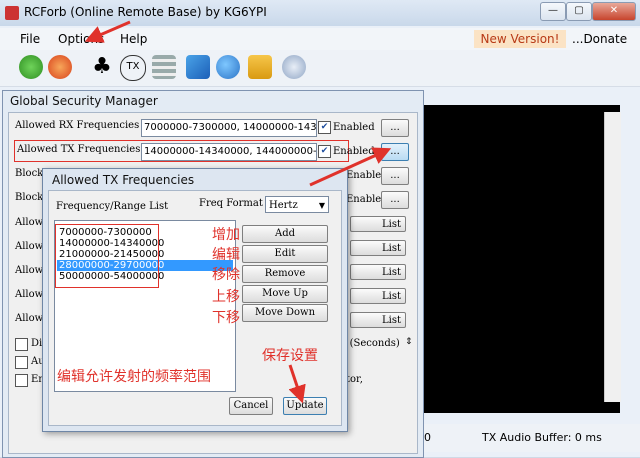 Image resolution: width=640 pixels, height=458 pixels. I want to click on arrow-to-update, so click(297, 384).